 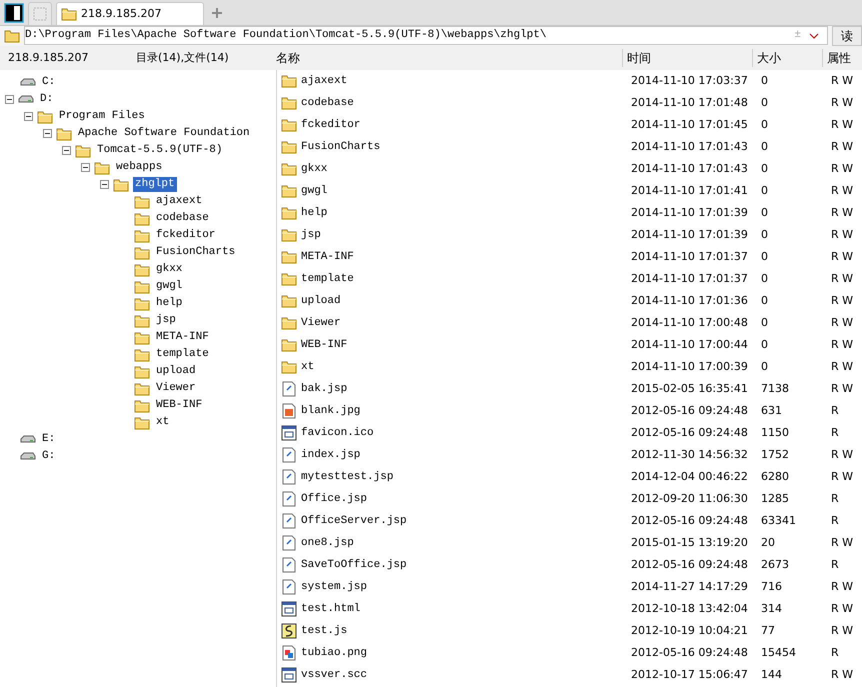 I want to click on file-name: codebase, so click(x=327, y=103).